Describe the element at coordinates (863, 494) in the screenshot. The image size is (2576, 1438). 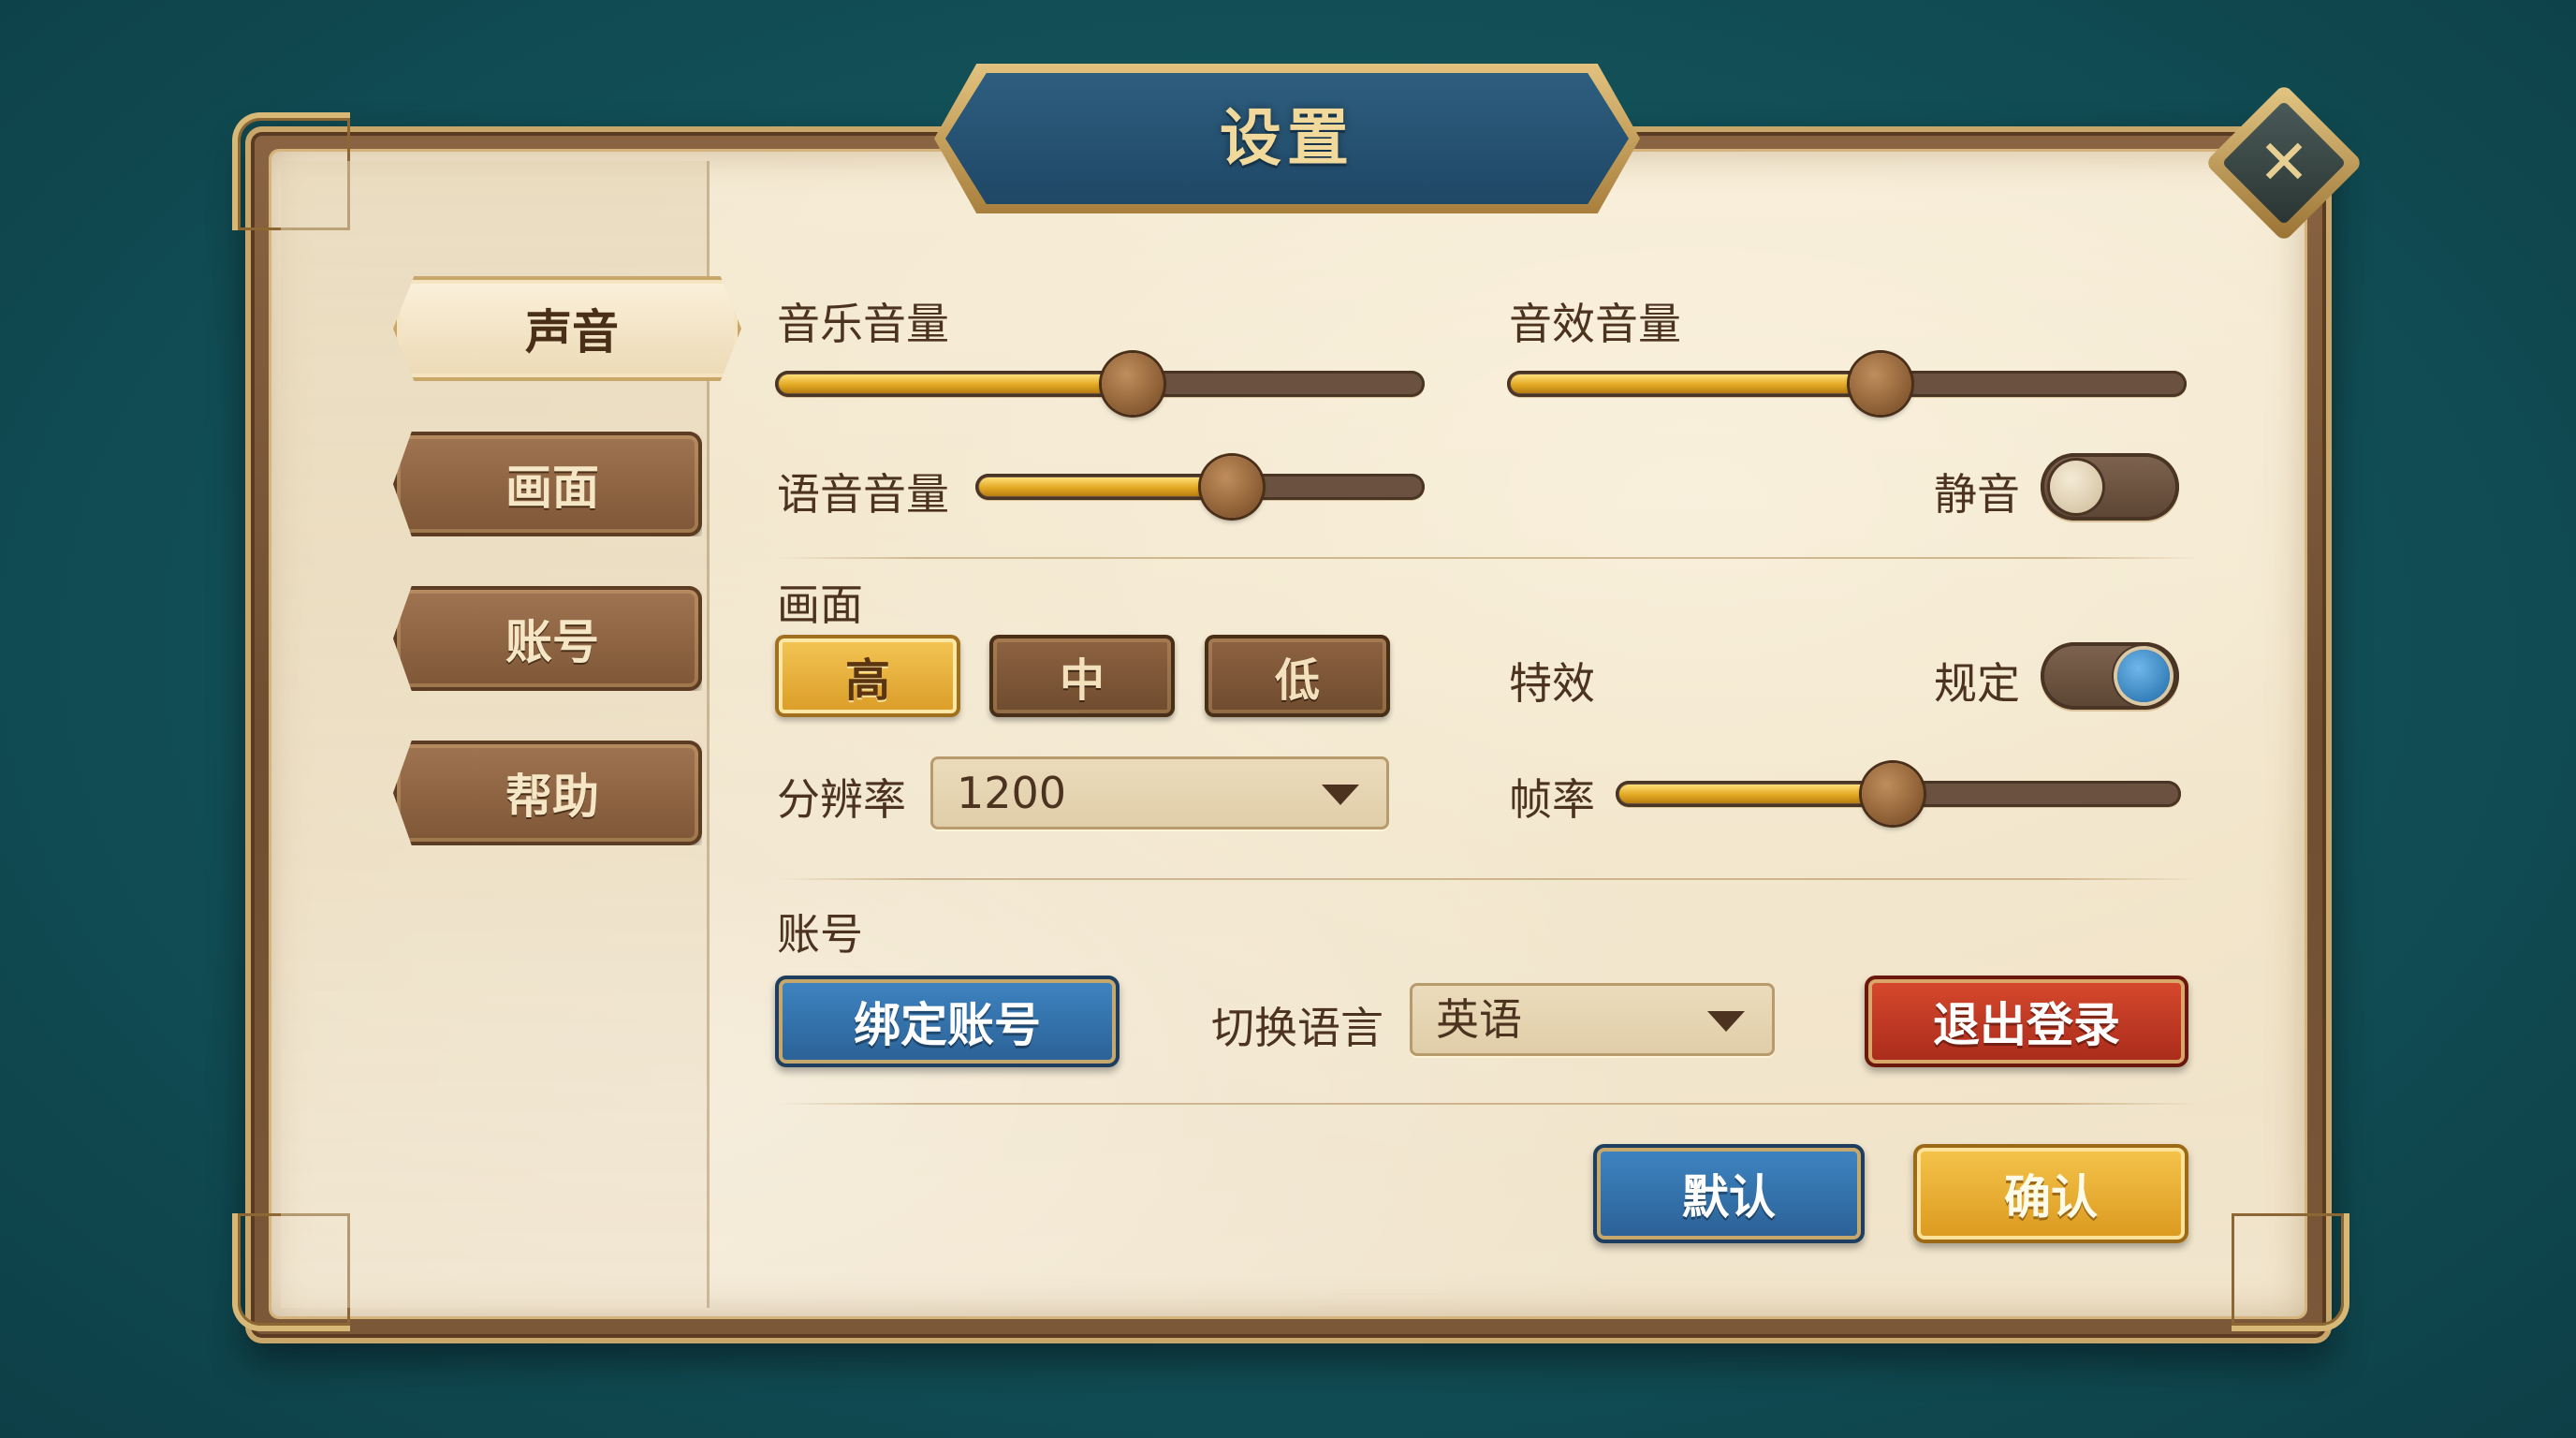
I see `voice-volume-label: 语音音量` at that location.